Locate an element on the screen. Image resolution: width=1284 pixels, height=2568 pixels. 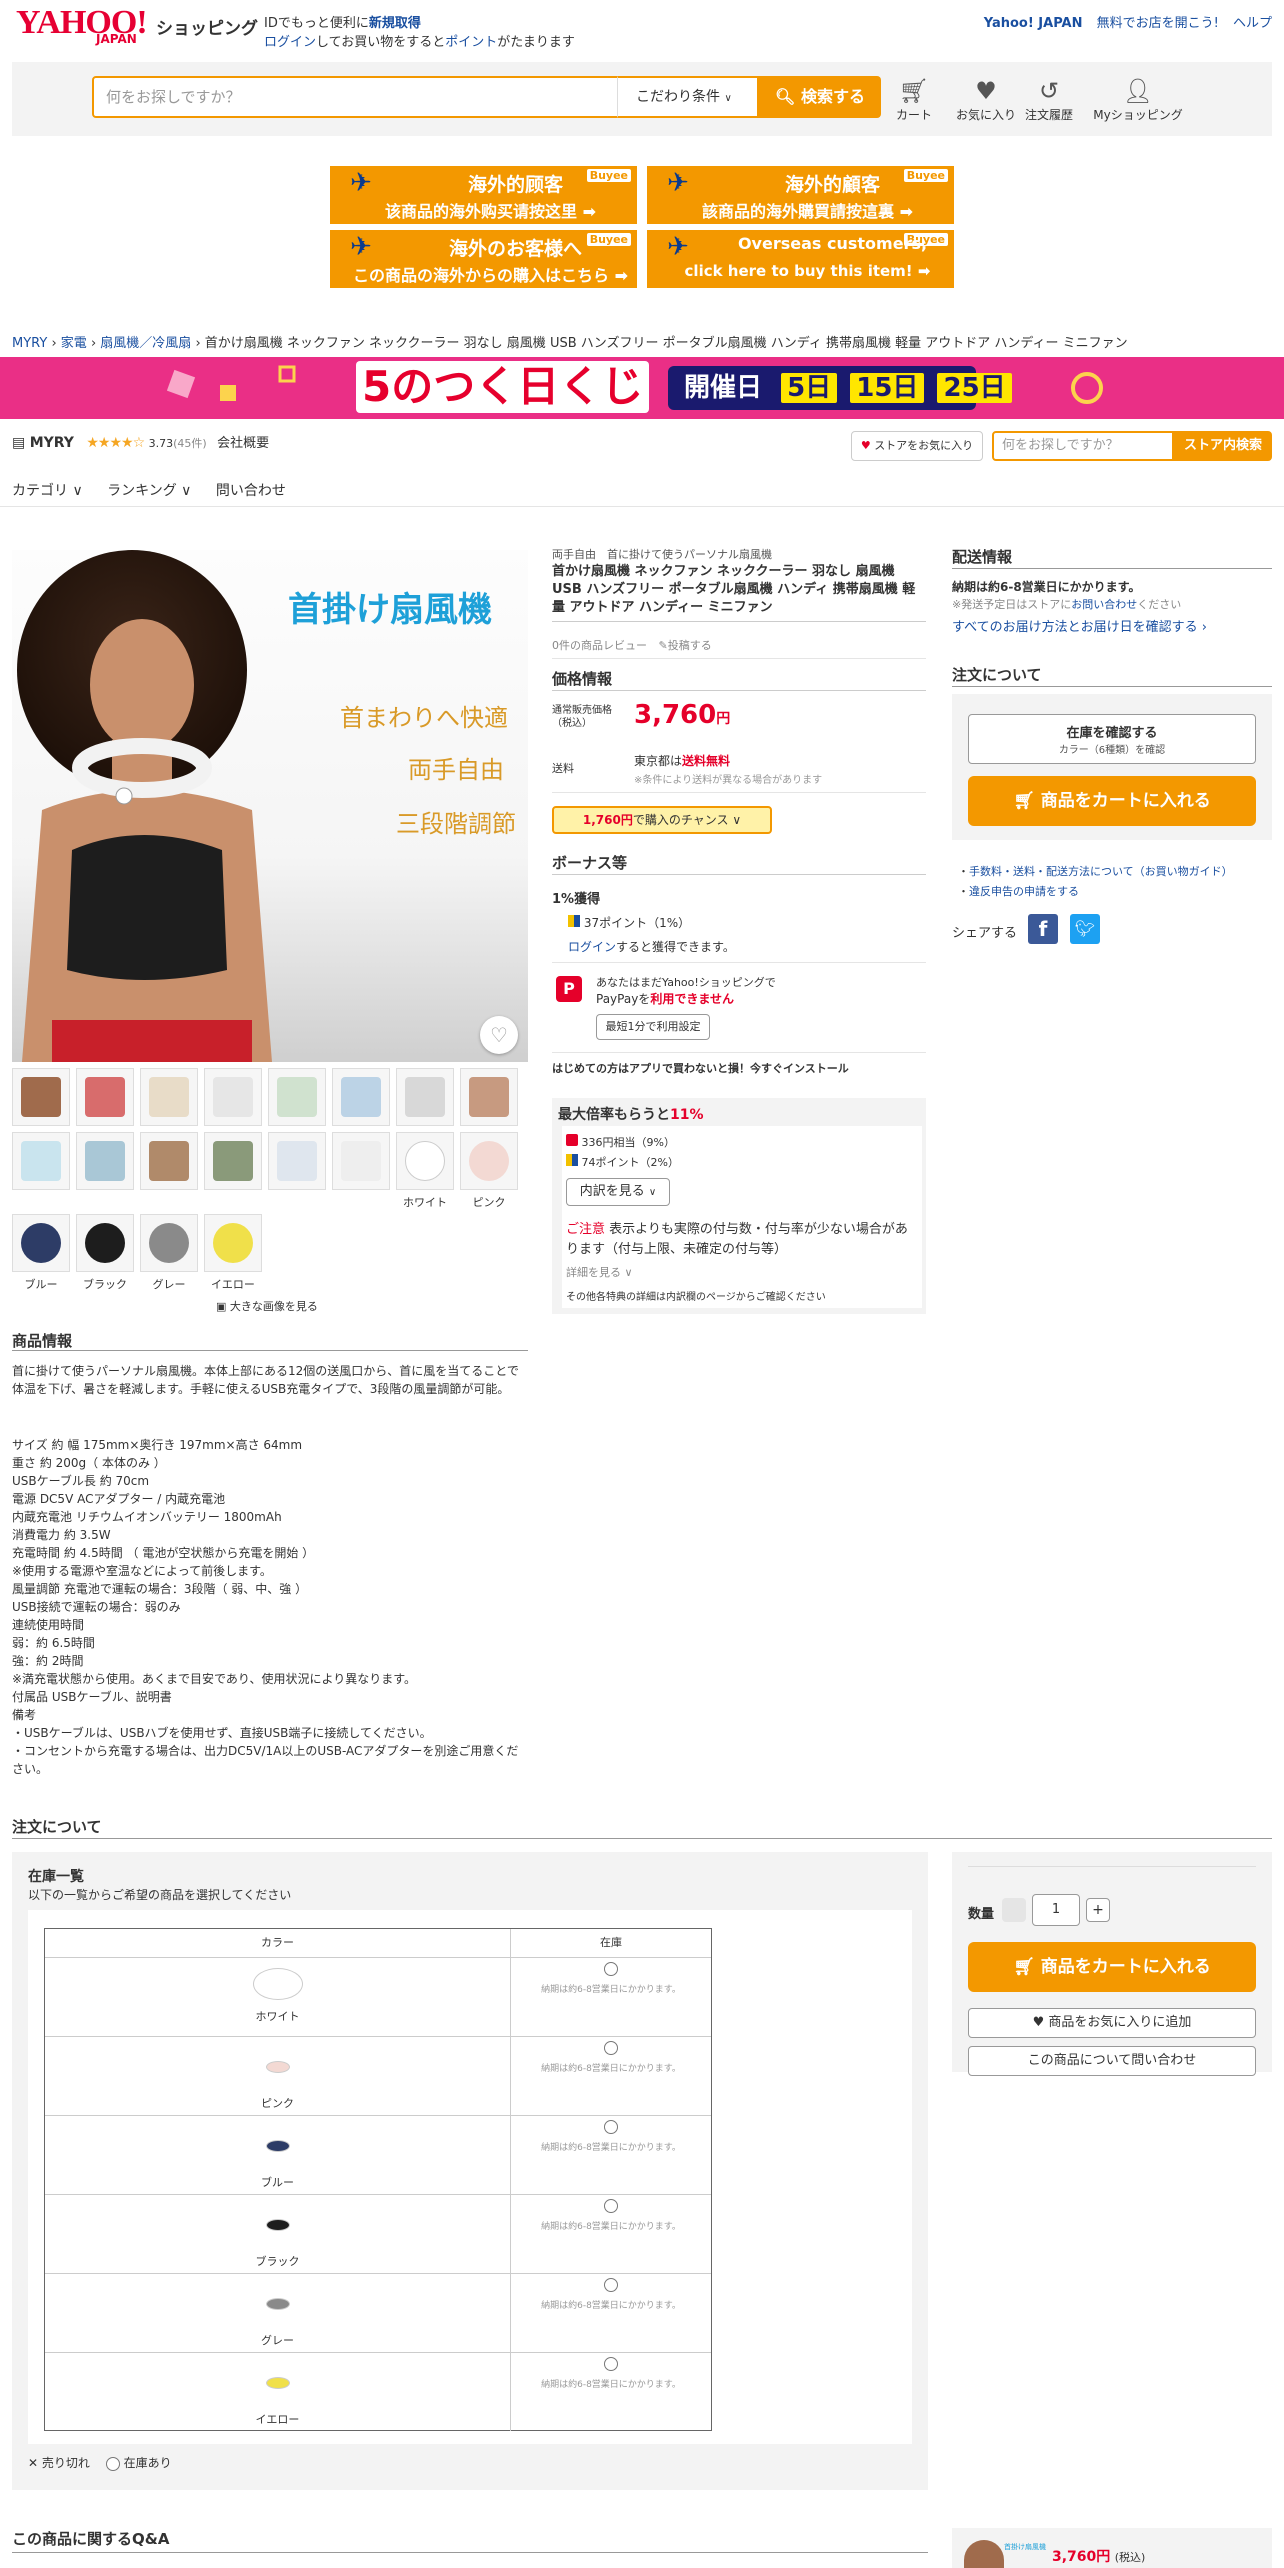
large-image-link: ▣ 大きな画像を見る is located at coordinates (267, 1306).